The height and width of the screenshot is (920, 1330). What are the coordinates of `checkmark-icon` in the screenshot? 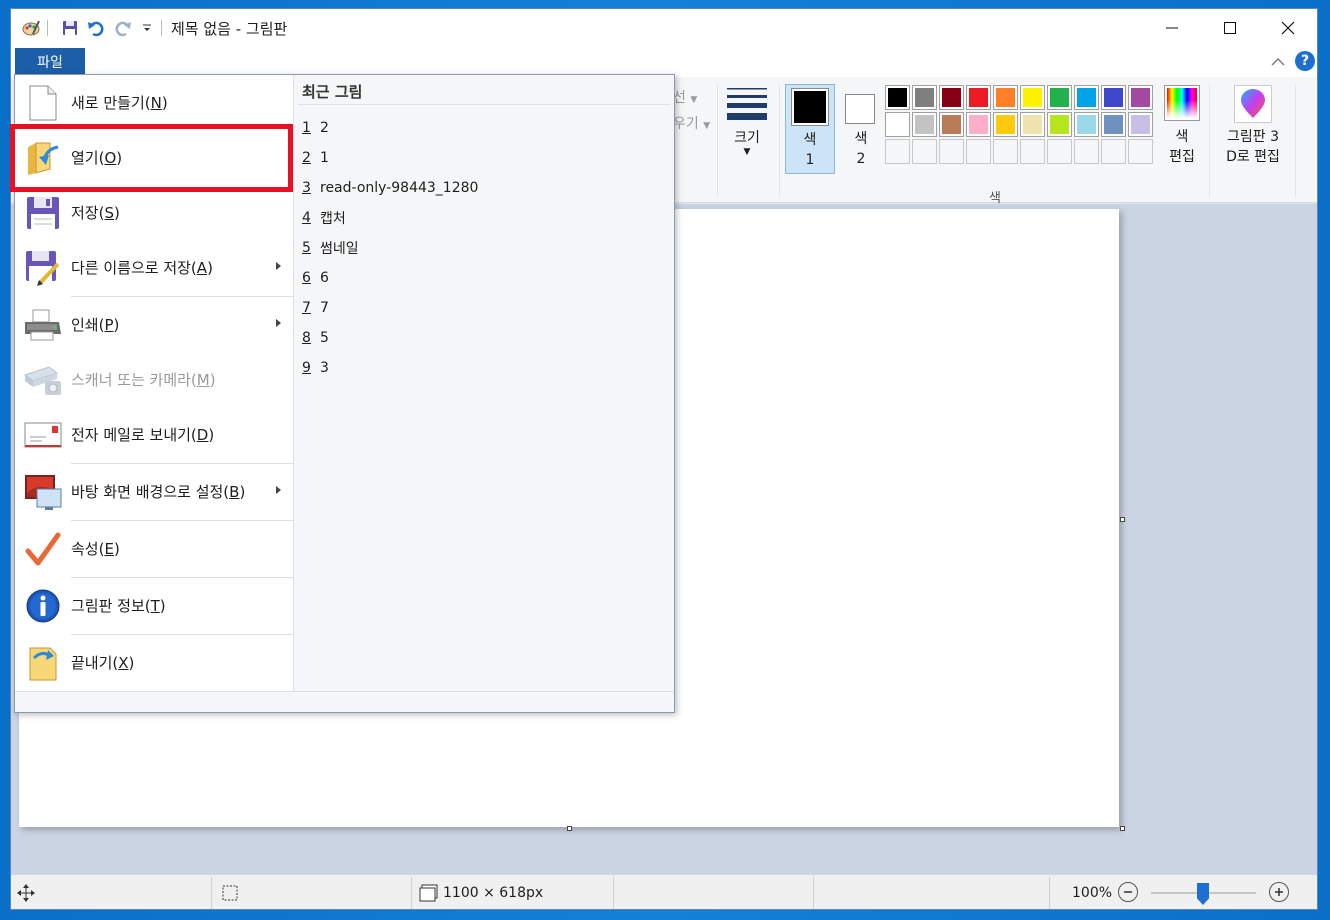 It's located at (43, 548).